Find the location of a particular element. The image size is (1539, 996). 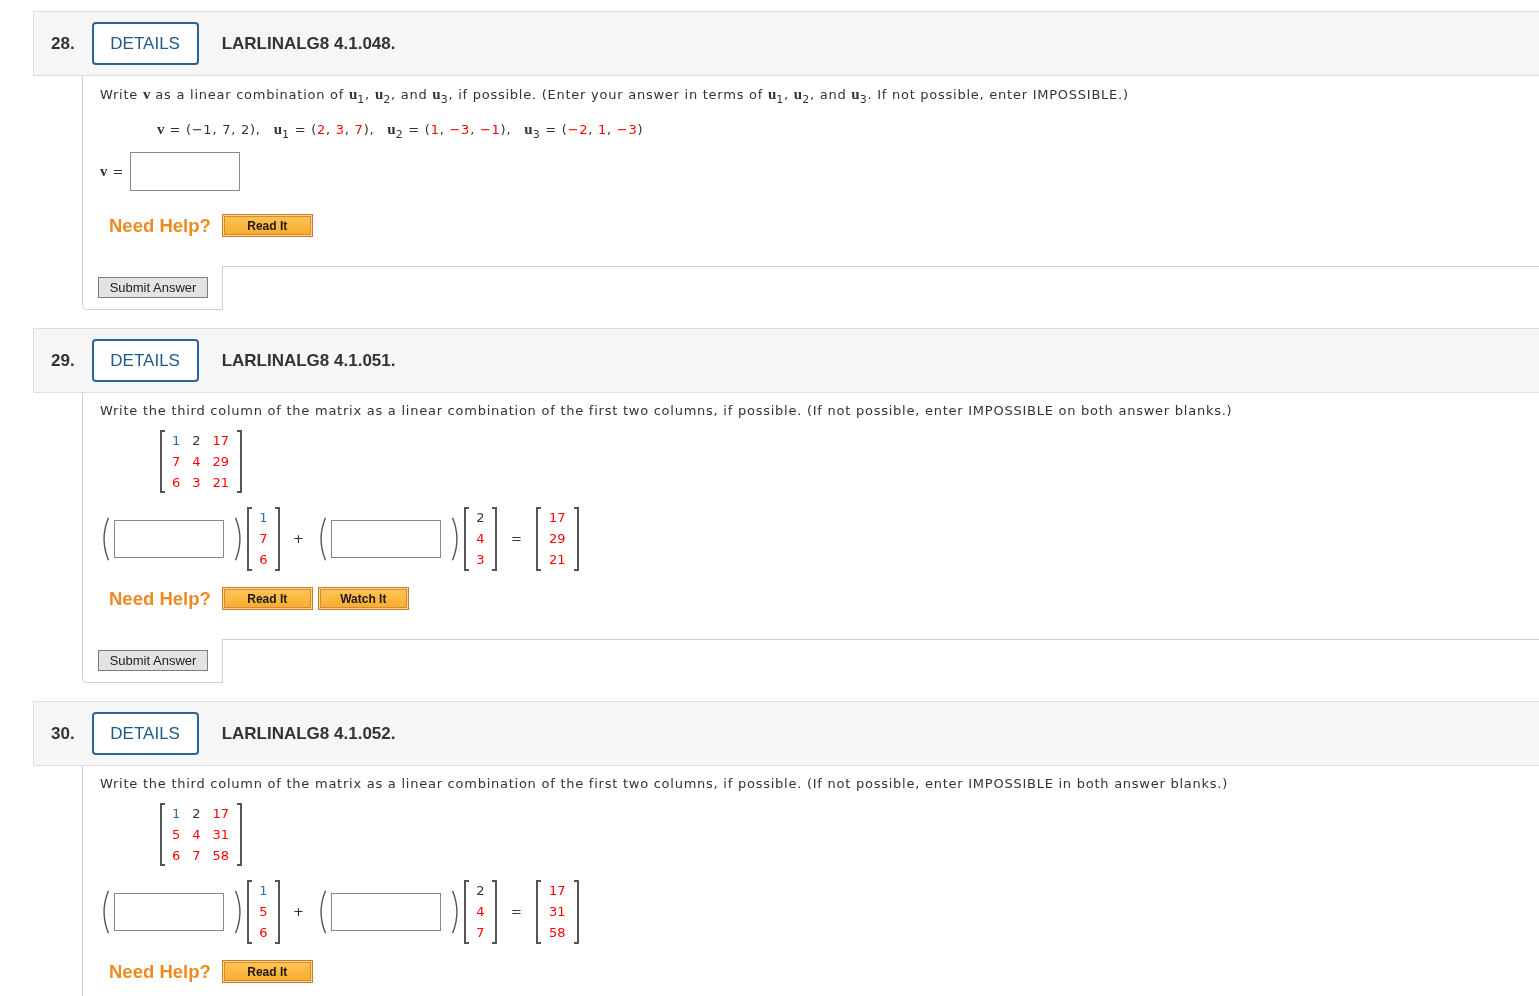

matrix-entry: 29 is located at coordinates (221, 462).